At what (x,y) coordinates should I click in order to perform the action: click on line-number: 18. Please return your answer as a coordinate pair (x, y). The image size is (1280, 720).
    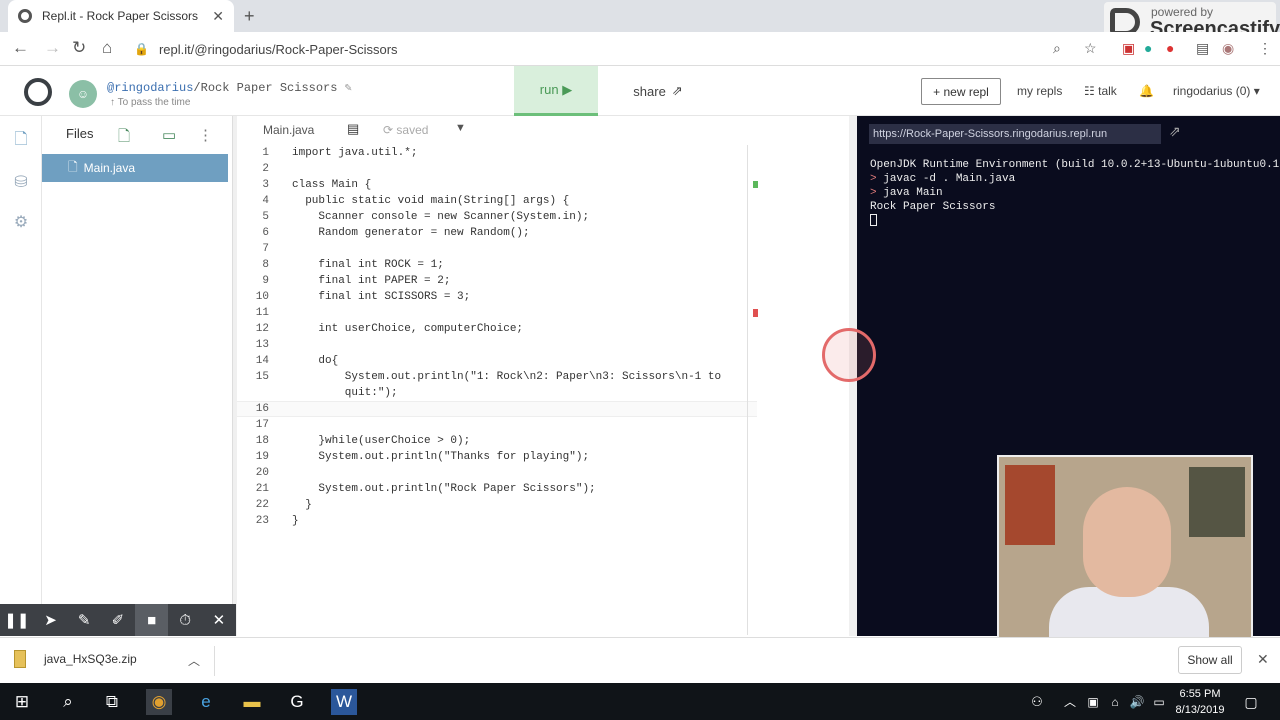
    Looking at the image, I should click on (262, 441).